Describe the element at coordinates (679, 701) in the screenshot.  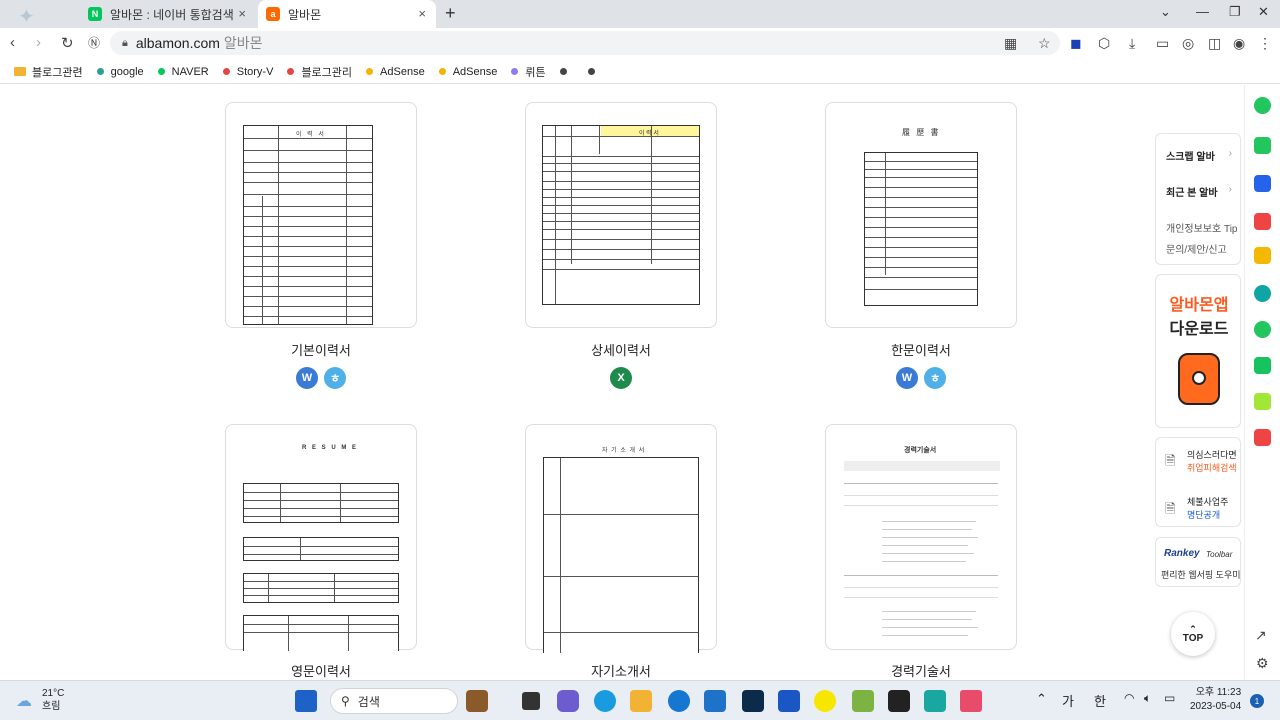
I see `arrow-app-icon` at that location.